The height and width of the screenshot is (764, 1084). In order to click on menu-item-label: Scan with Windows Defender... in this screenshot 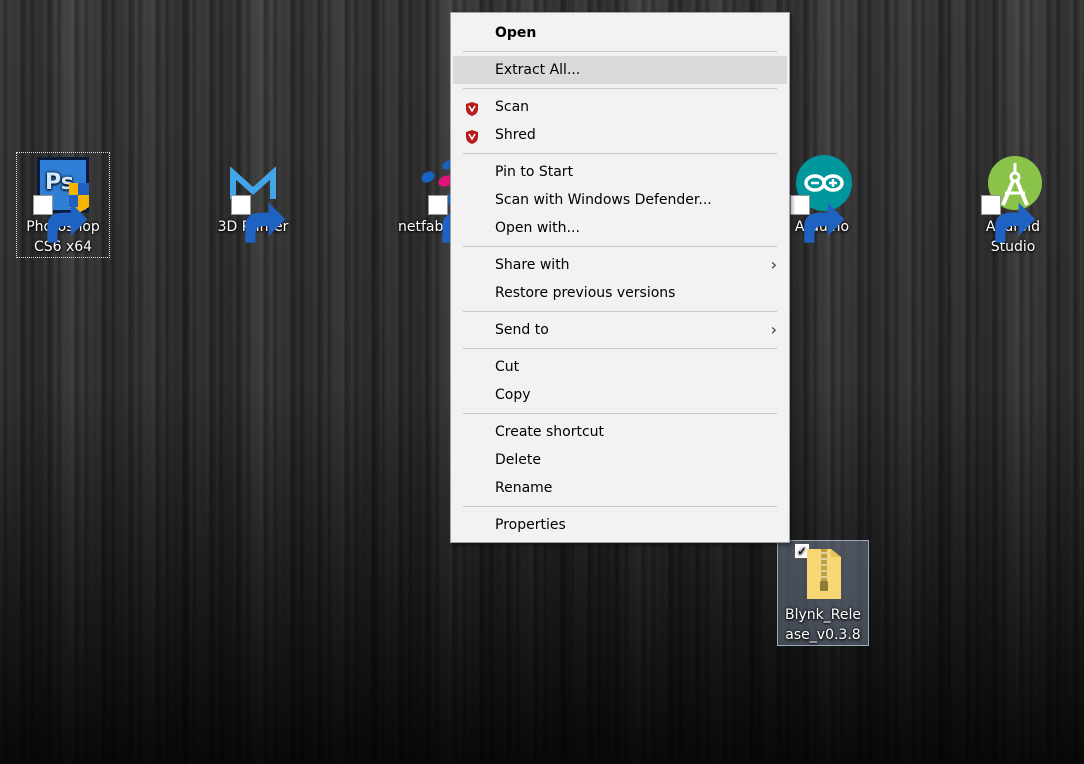, I will do `click(603, 200)`.